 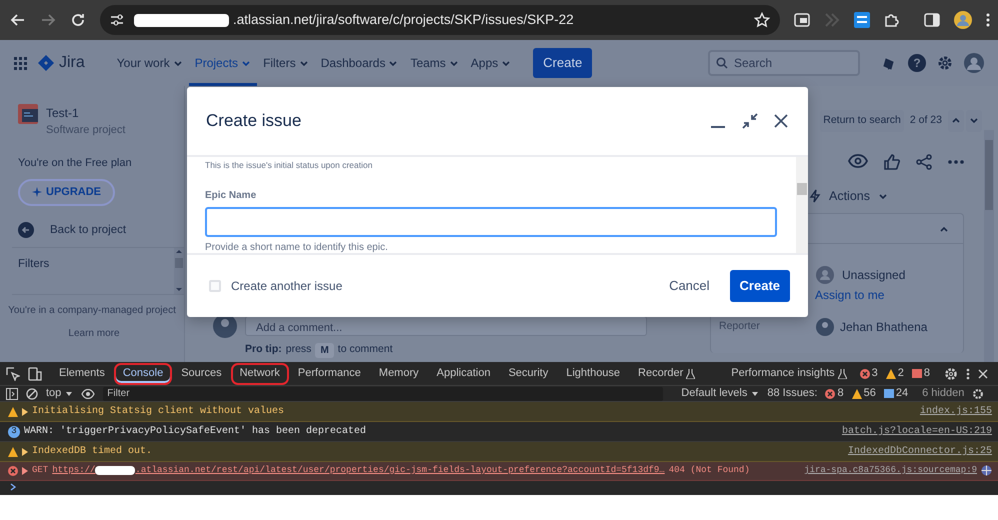 I want to click on tip-text: press, so click(x=299, y=350).